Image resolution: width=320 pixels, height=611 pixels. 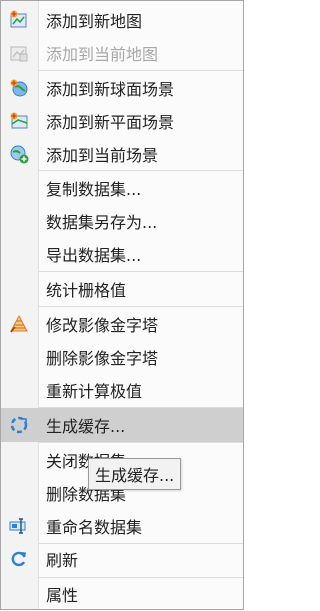 What do you see at coordinates (19, 88) in the screenshot?
I see `globe-scene-icon` at bounding box center [19, 88].